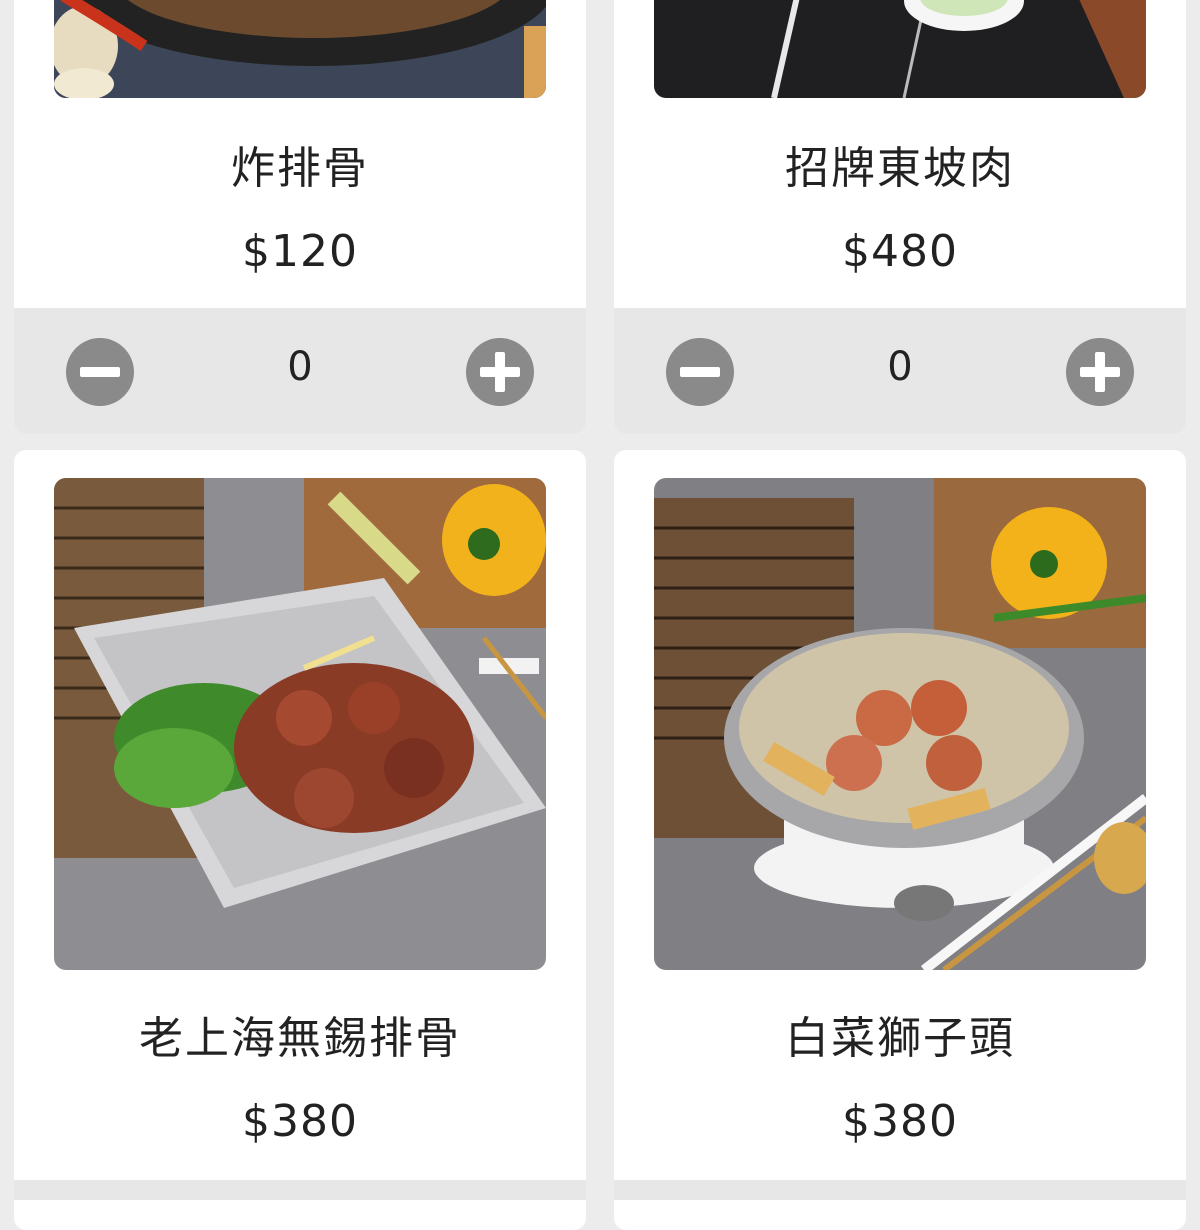 This screenshot has width=1200, height=1230. Describe the element at coordinates (900, 1038) in the screenshot. I see `dish-name: 白菜獅子頭` at that location.